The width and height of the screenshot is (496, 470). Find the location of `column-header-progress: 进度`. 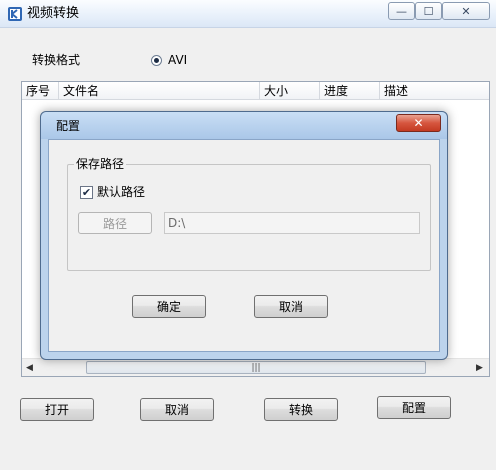

column-header-progress: 进度 is located at coordinates (350, 91).